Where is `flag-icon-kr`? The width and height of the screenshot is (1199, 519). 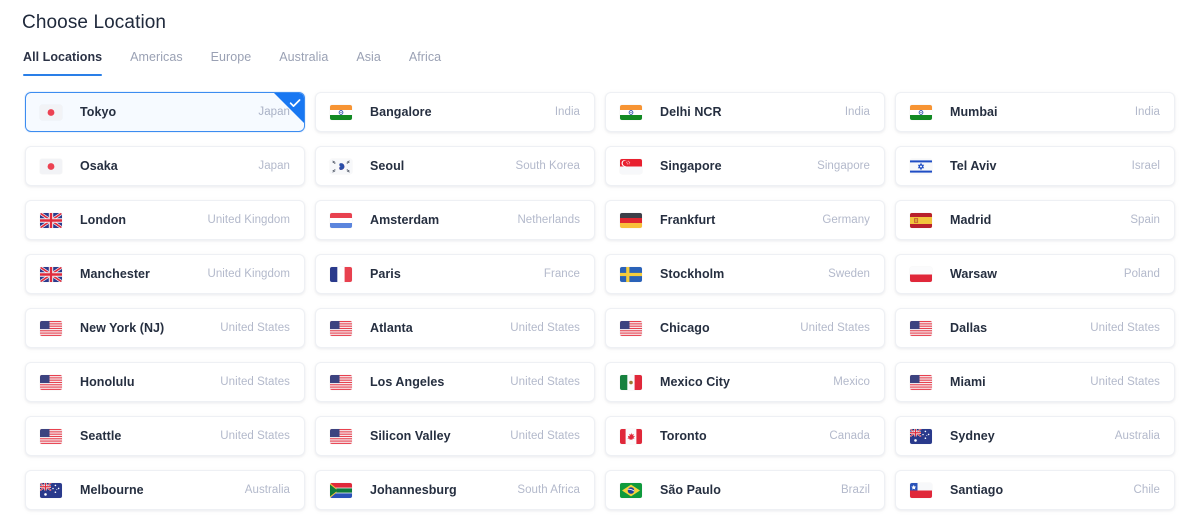
flag-icon-kr is located at coordinates (341, 166).